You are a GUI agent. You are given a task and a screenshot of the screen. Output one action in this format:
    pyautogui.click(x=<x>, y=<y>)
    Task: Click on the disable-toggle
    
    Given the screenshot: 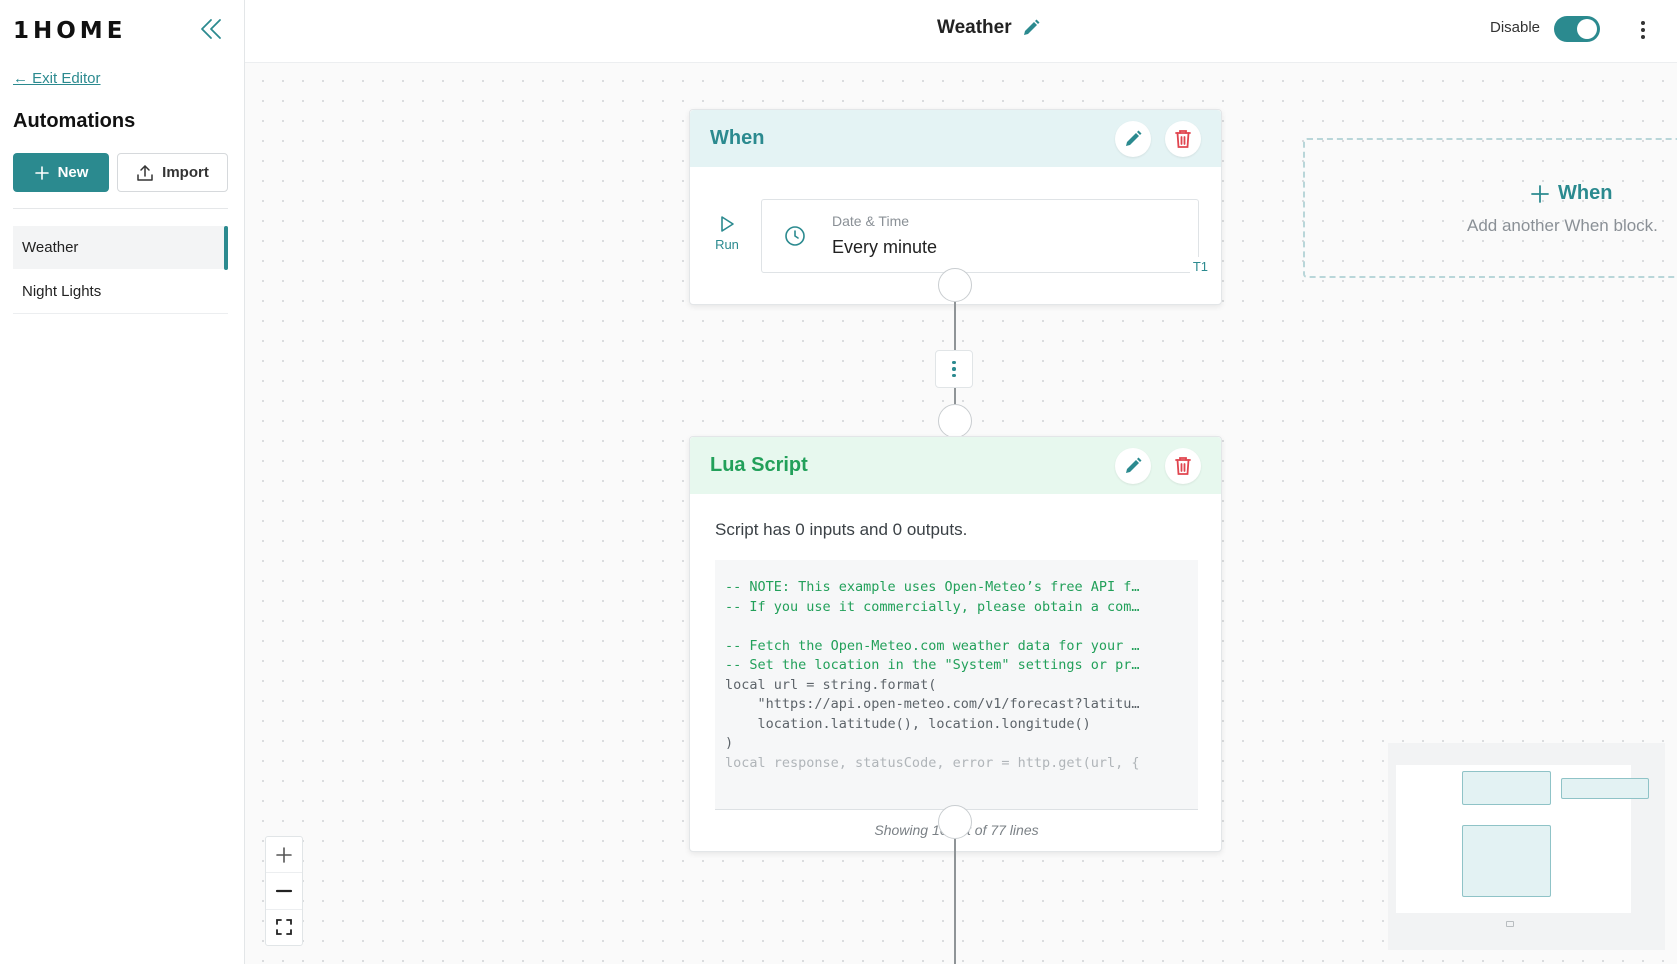 What is the action you would take?
    pyautogui.click(x=1577, y=29)
    